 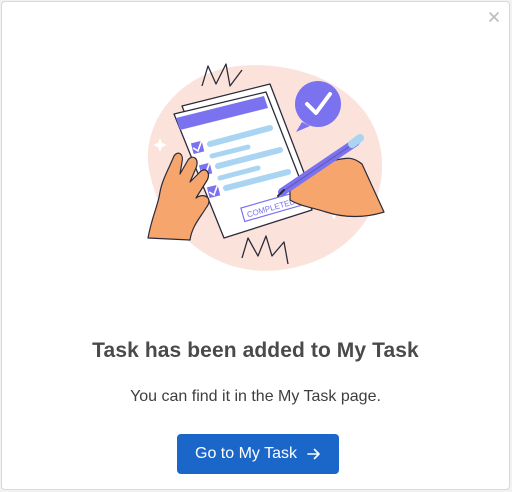 I want to click on close-button, so click(x=494, y=17).